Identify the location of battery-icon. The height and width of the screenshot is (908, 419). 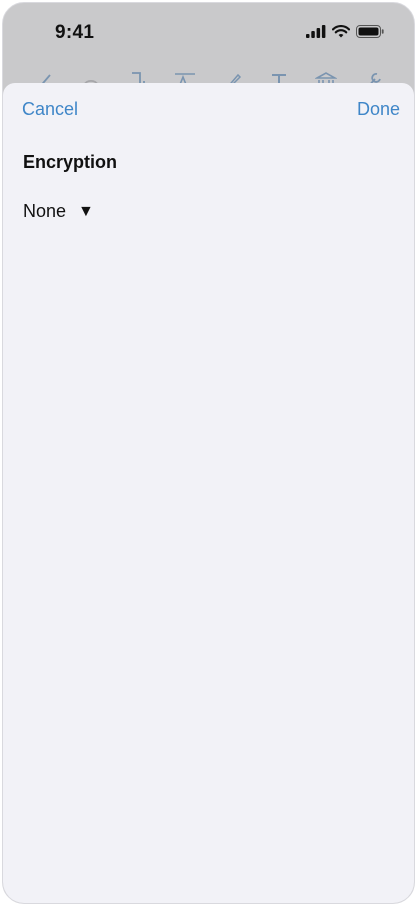
(370, 34).